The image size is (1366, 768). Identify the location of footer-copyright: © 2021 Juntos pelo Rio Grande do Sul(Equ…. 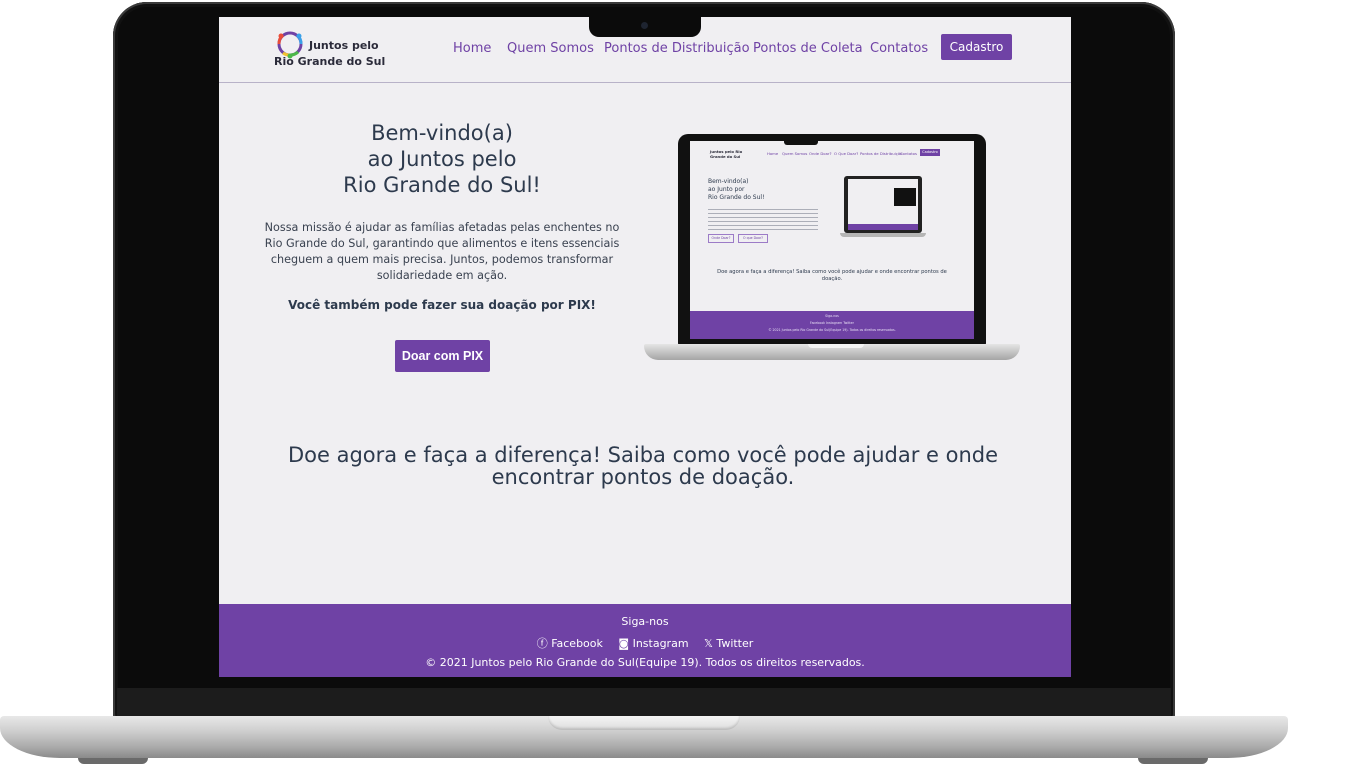
(645, 662).